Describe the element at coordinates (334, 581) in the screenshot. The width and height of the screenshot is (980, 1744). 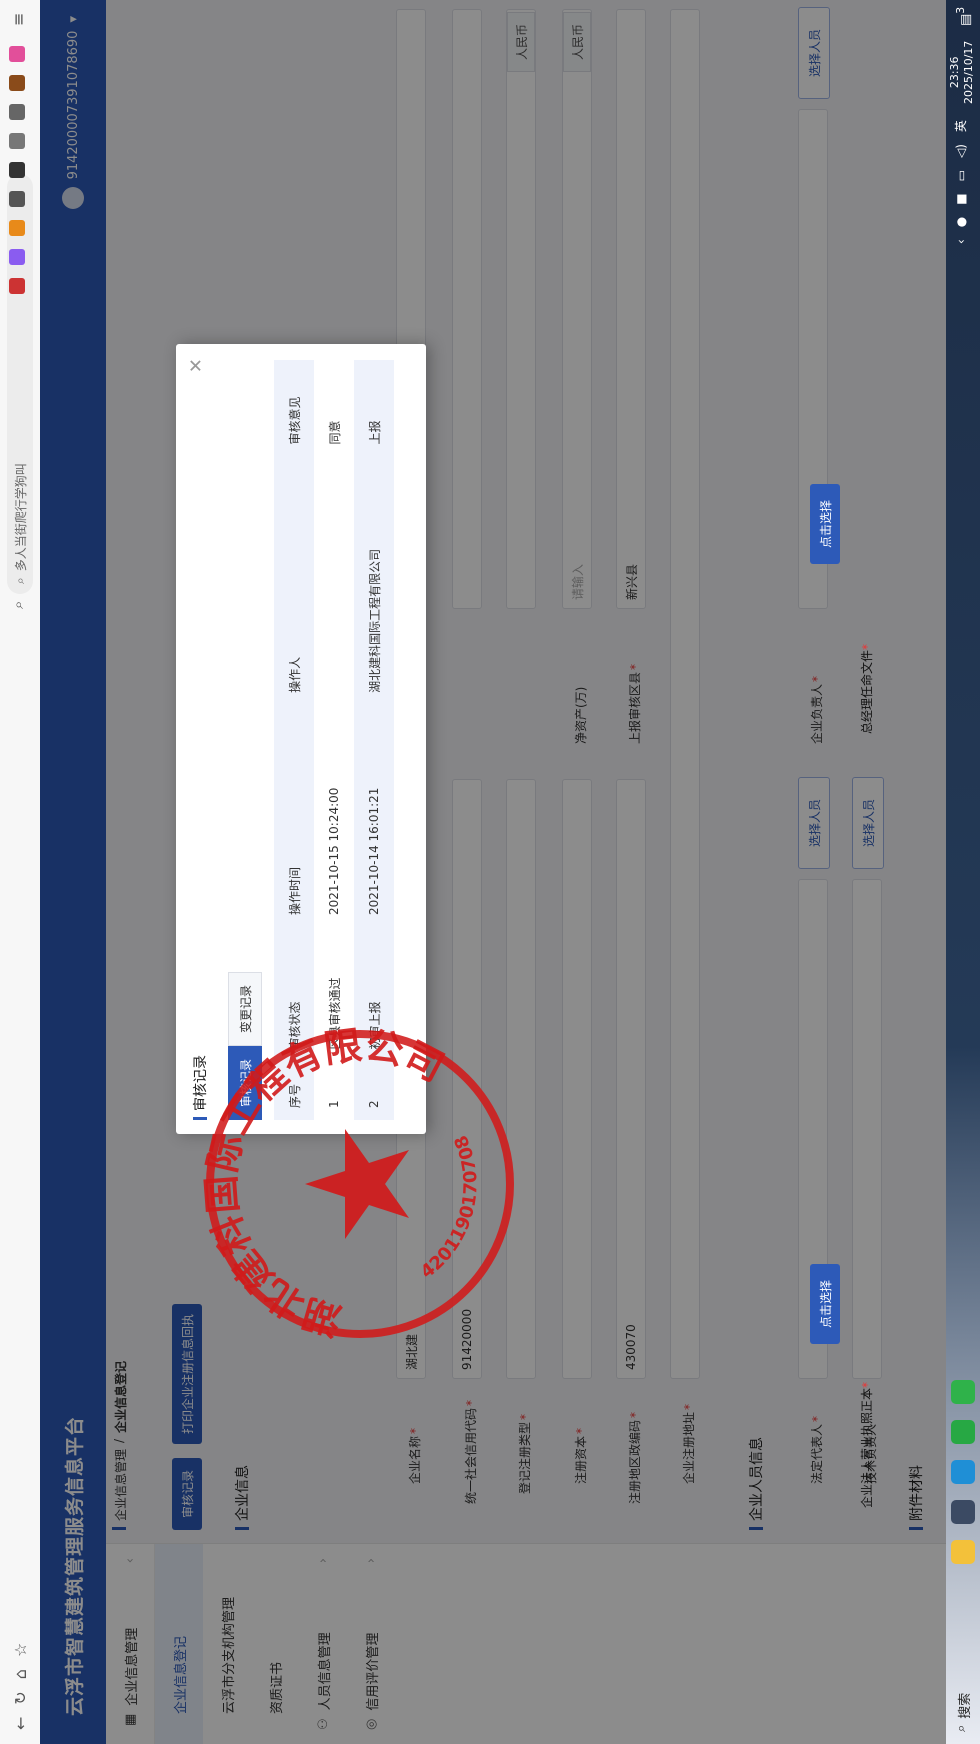
I see `cell-operator` at that location.